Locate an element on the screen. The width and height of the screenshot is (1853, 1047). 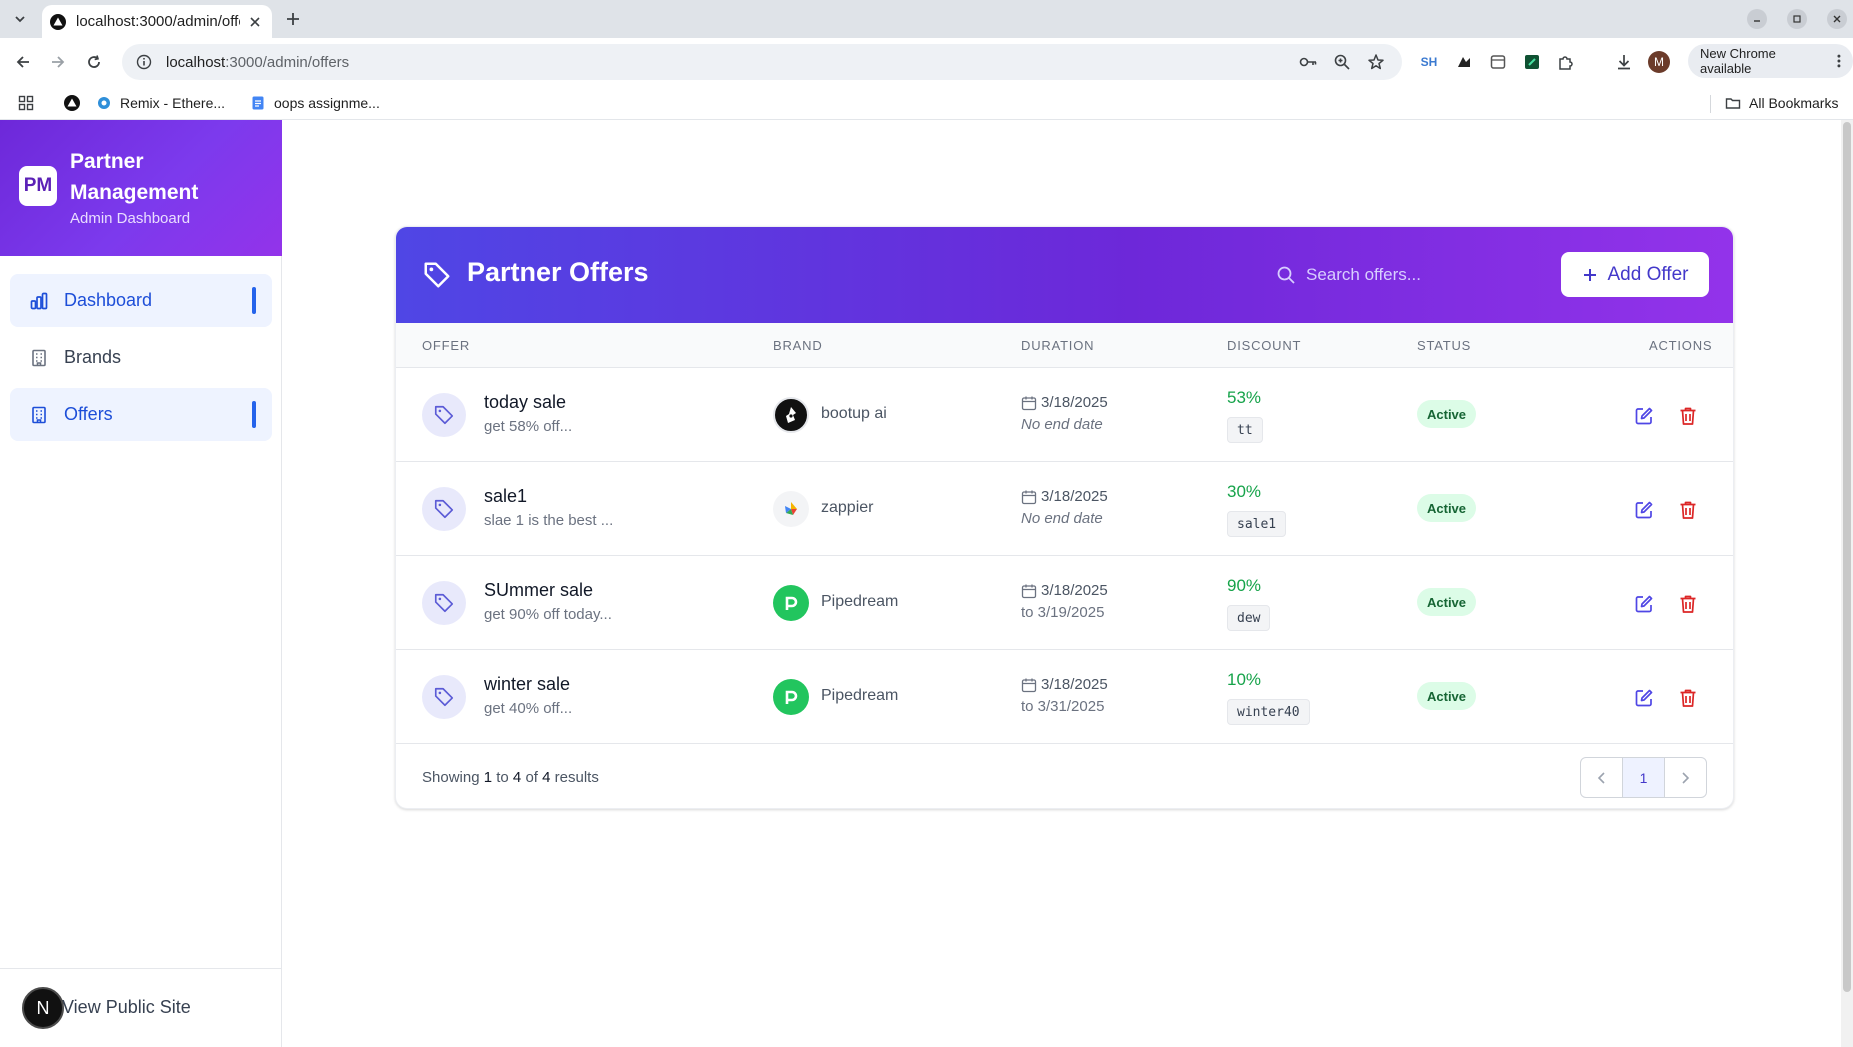
duration-end: No end date is located at coordinates (1062, 518).